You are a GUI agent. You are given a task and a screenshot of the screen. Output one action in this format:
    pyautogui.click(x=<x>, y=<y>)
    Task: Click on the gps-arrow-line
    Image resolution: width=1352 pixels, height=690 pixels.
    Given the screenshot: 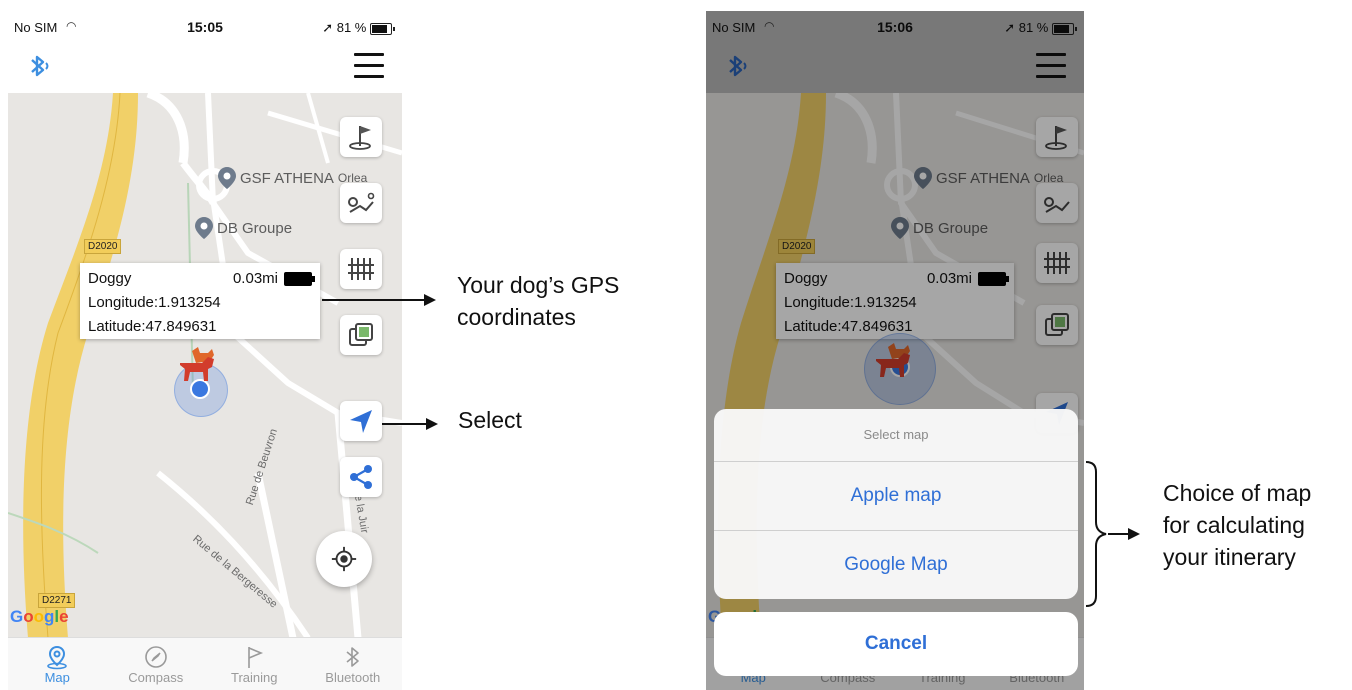 What is the action you would take?
    pyautogui.click(x=374, y=300)
    